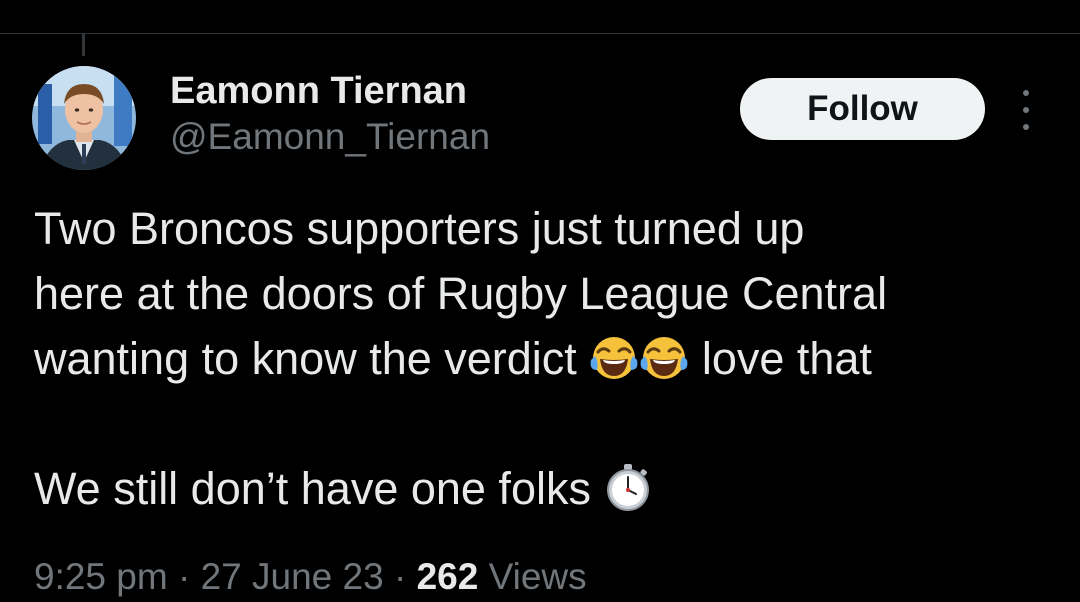  I want to click on tweet-line-3-text: wanting to know the verdict, so click(305, 358).